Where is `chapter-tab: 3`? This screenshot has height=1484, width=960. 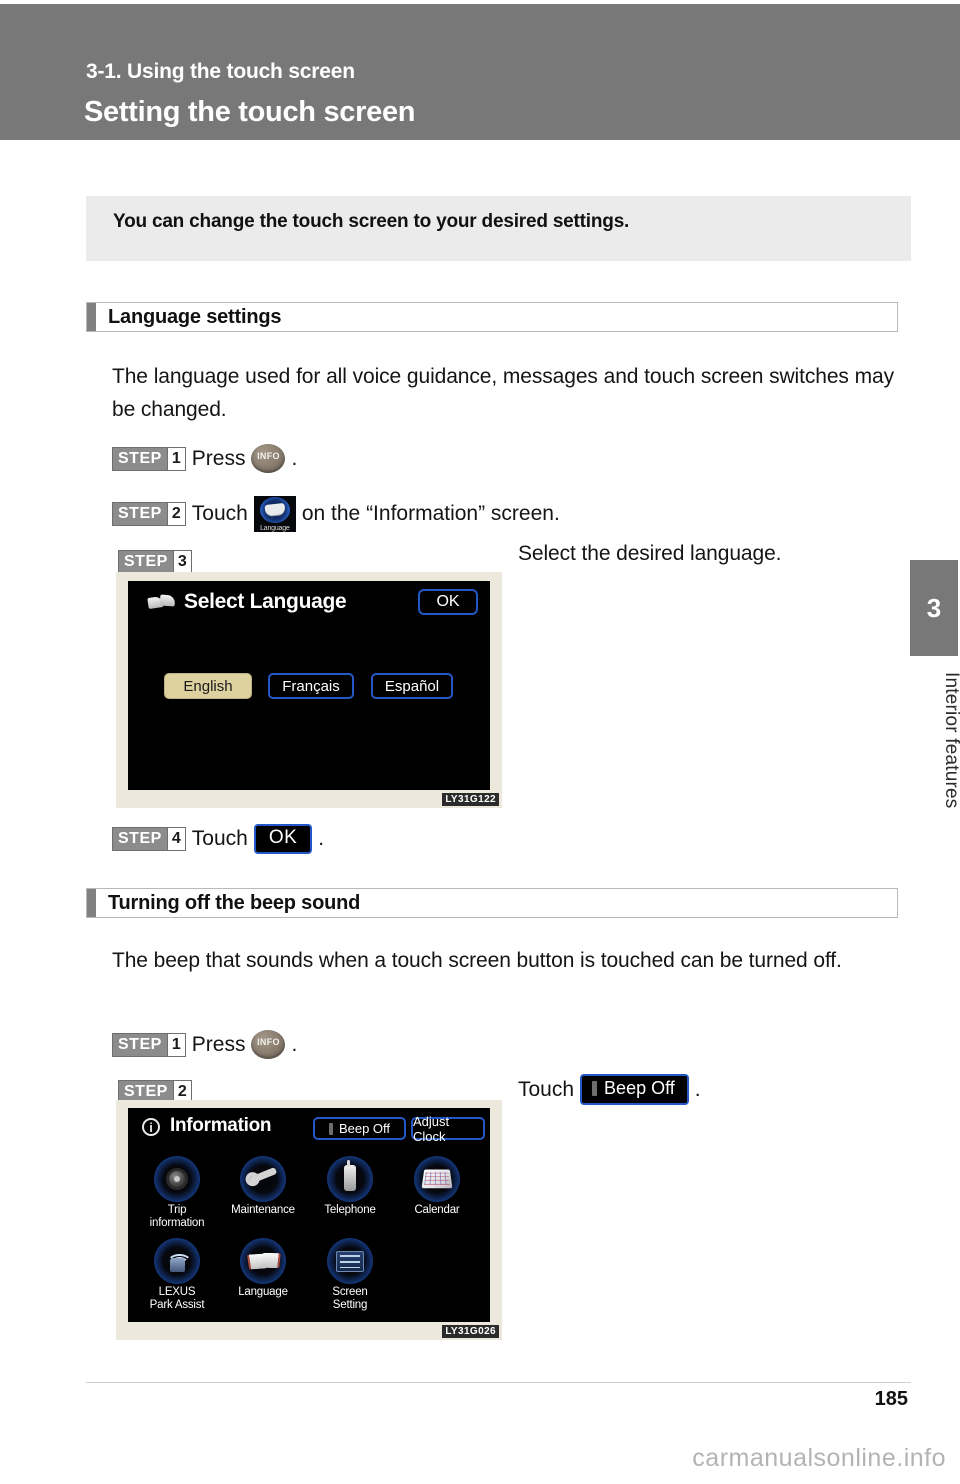 chapter-tab: 3 is located at coordinates (934, 608).